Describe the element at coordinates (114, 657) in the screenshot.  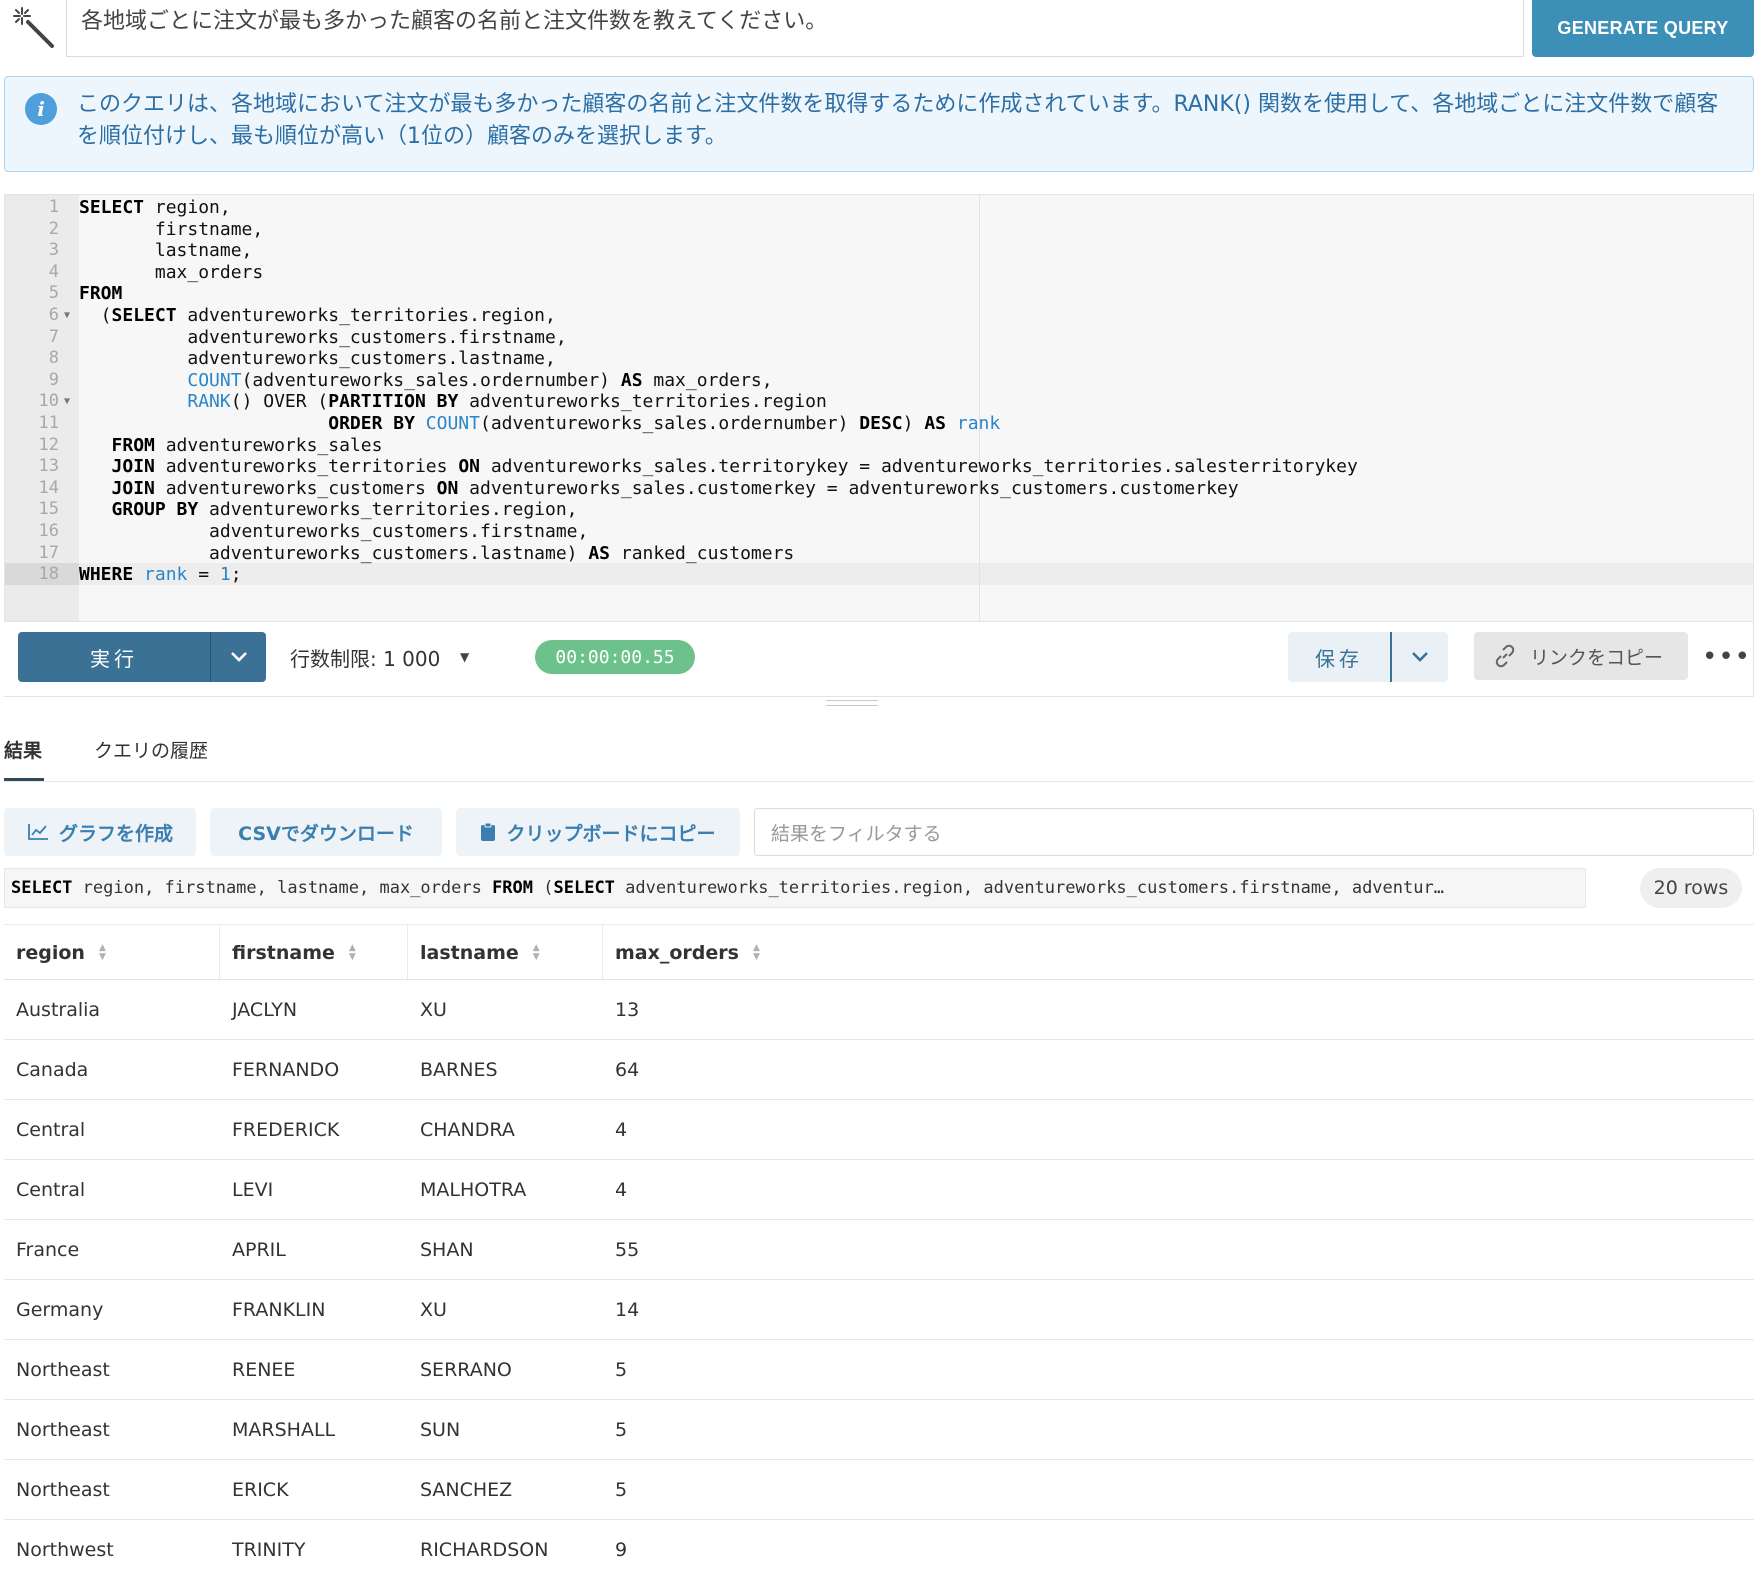
I see `run-button: 実行` at that location.